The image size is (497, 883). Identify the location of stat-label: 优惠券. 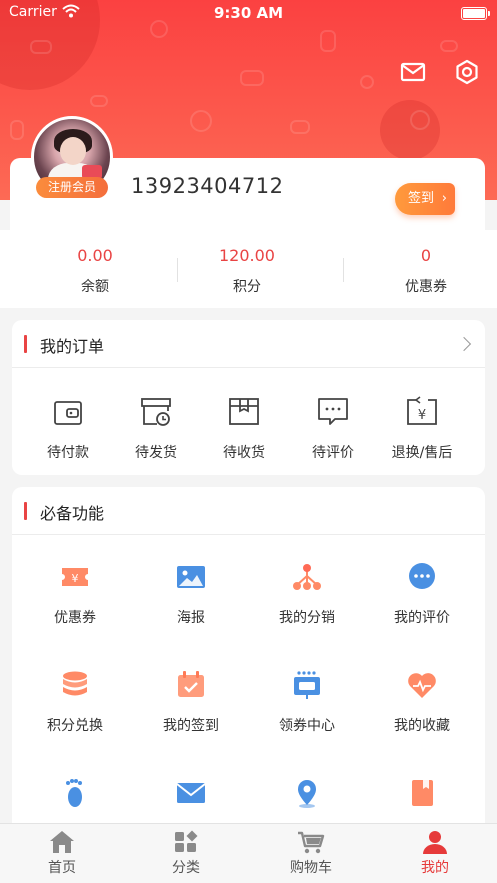
(426, 287).